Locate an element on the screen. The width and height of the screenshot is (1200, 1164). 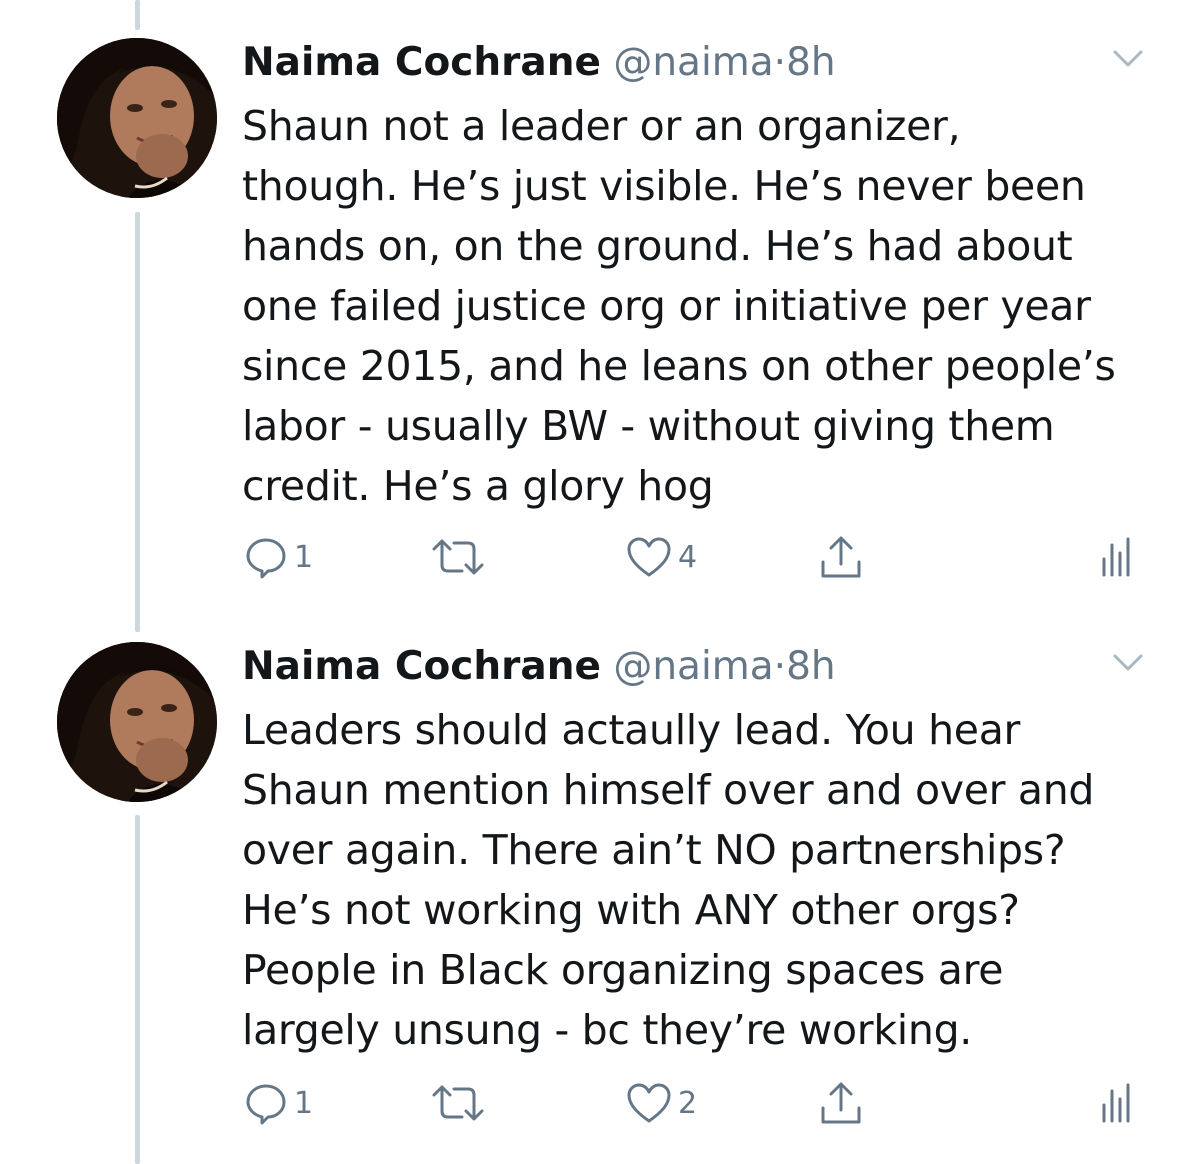
like-count: 2 is located at coordinates (688, 1103).